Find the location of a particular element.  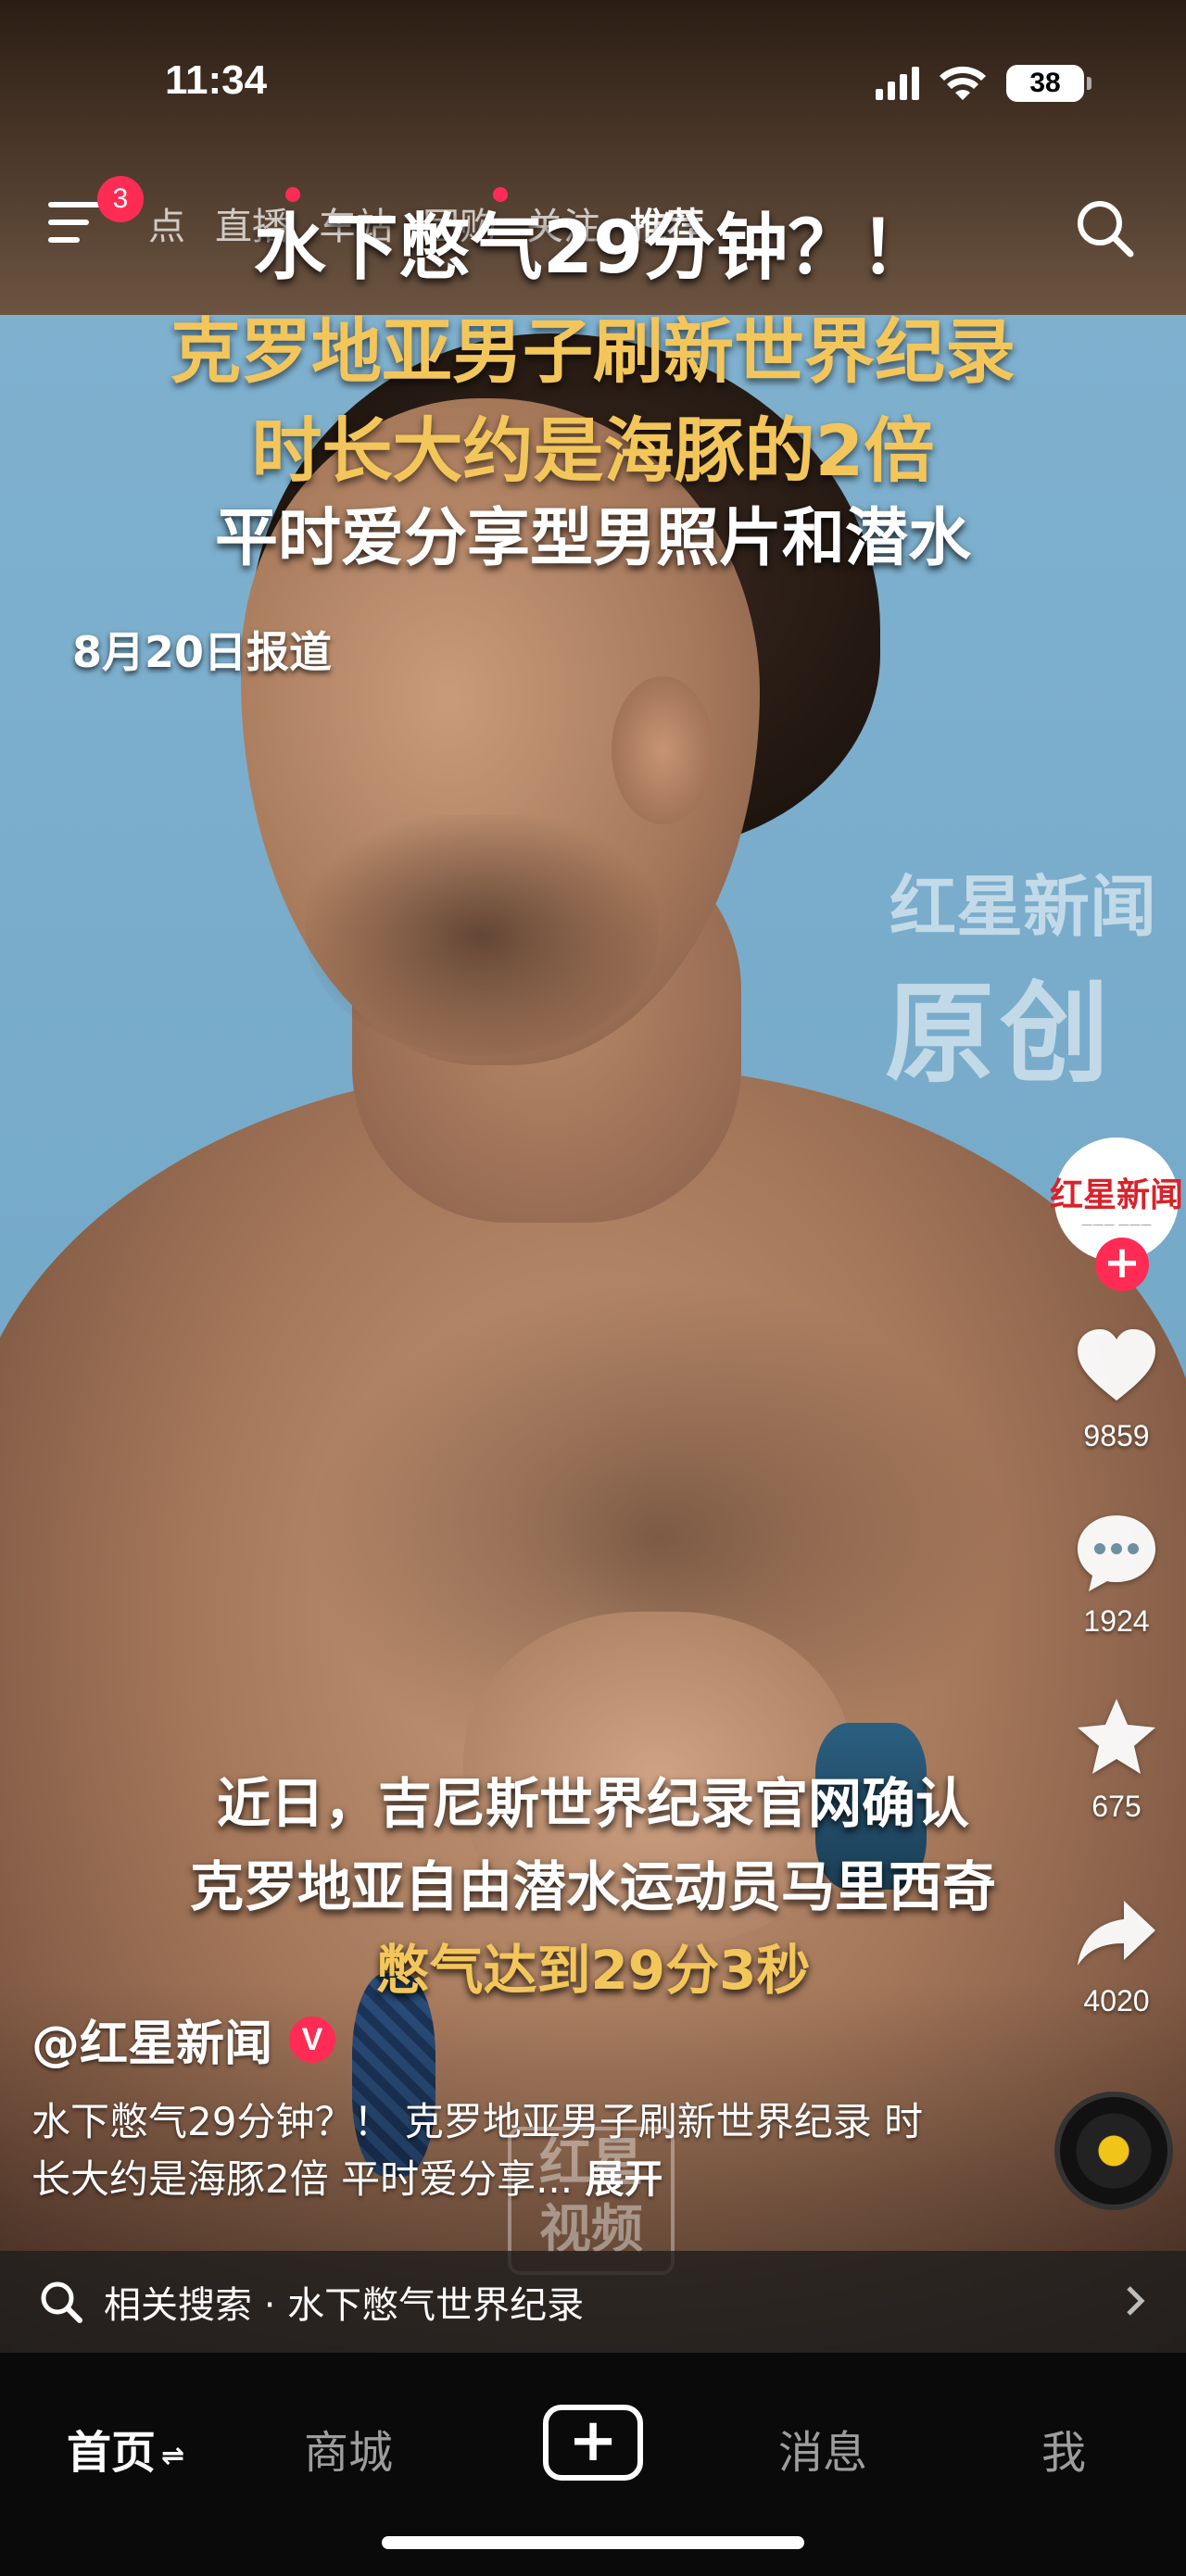

video-headline-4: 平时爱分享型男照片和潜水 is located at coordinates (592, 538).